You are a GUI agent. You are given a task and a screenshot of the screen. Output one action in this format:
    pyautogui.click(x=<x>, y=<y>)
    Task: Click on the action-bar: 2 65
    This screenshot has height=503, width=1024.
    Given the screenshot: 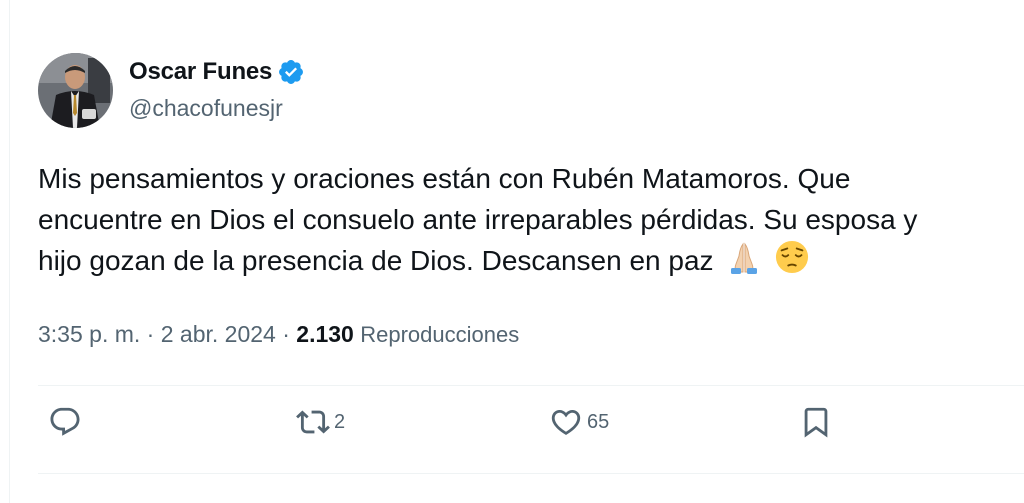 What is the action you would take?
    pyautogui.click(x=512, y=432)
    